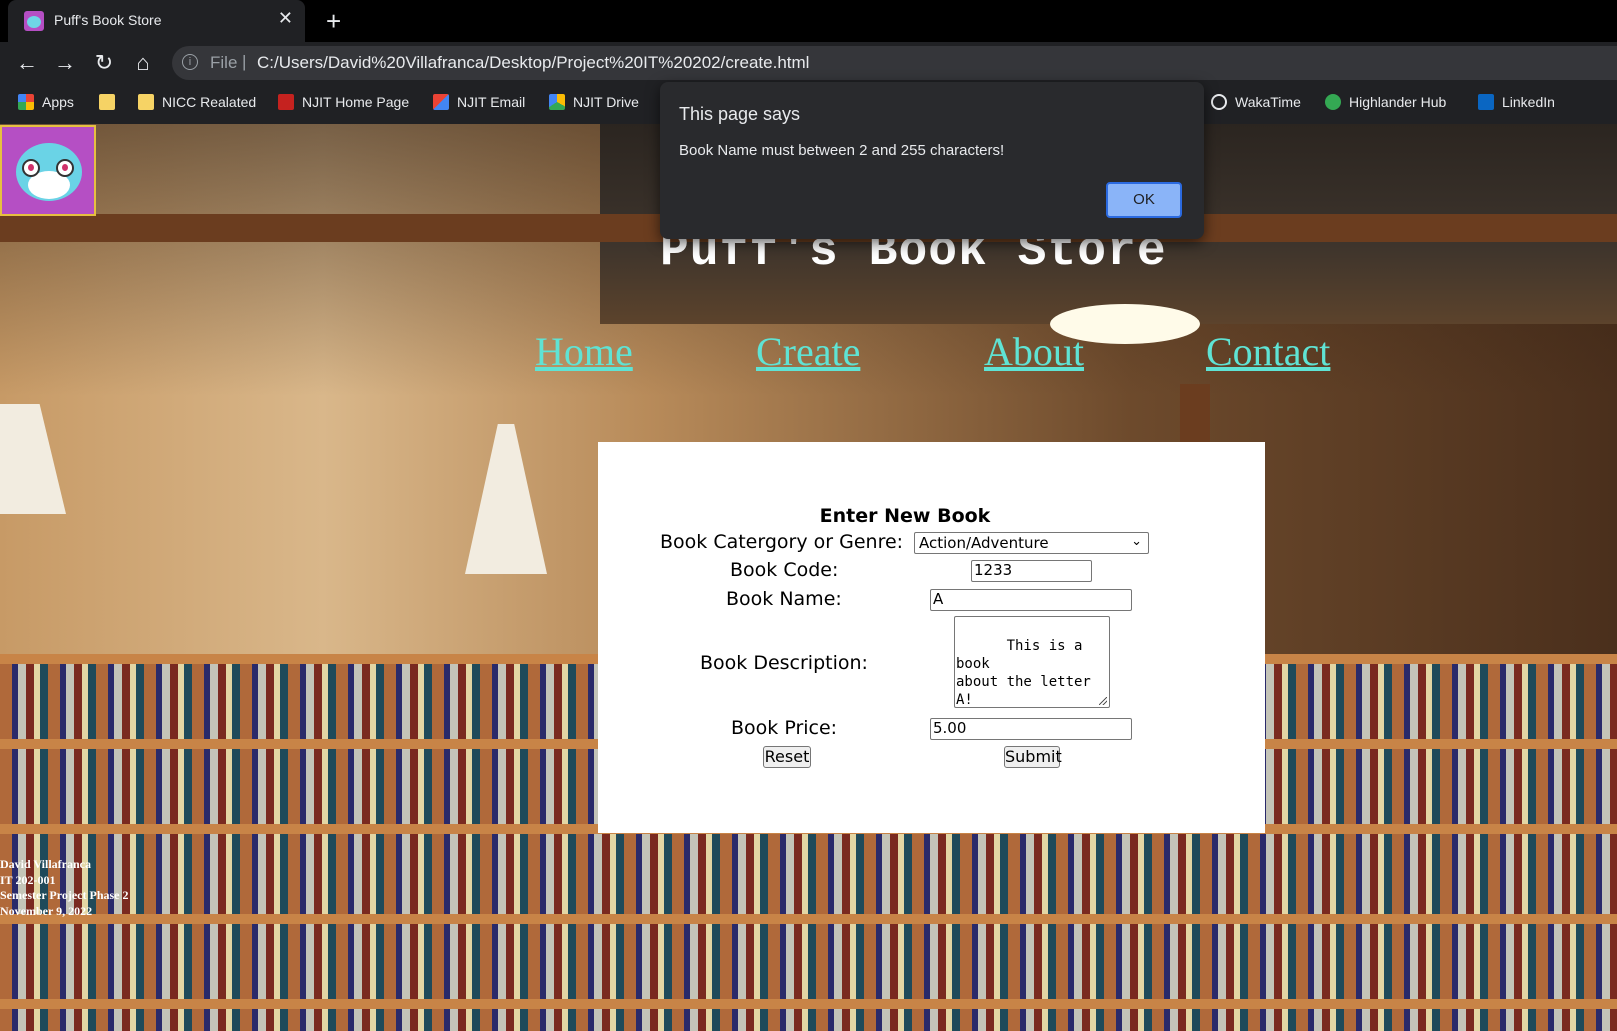 The width and height of the screenshot is (1617, 1031). What do you see at coordinates (48, 170) in the screenshot?
I see `puff-logo` at bounding box center [48, 170].